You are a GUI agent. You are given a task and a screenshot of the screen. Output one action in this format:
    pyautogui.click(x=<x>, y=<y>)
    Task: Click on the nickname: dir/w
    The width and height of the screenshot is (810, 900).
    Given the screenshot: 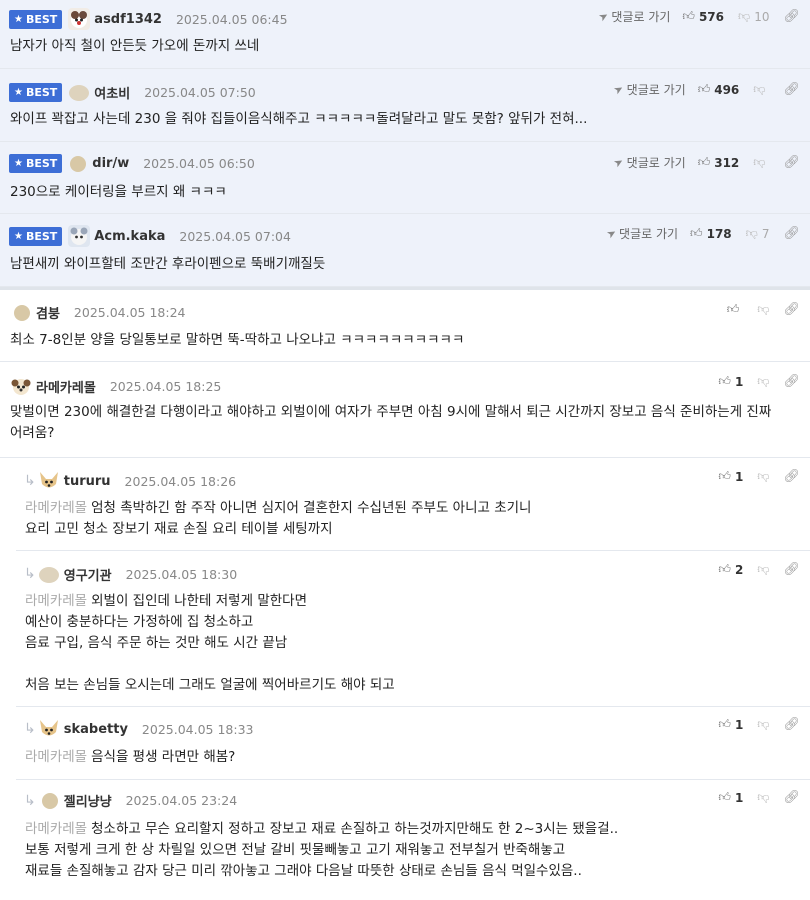 What is the action you would take?
    pyautogui.click(x=110, y=163)
    